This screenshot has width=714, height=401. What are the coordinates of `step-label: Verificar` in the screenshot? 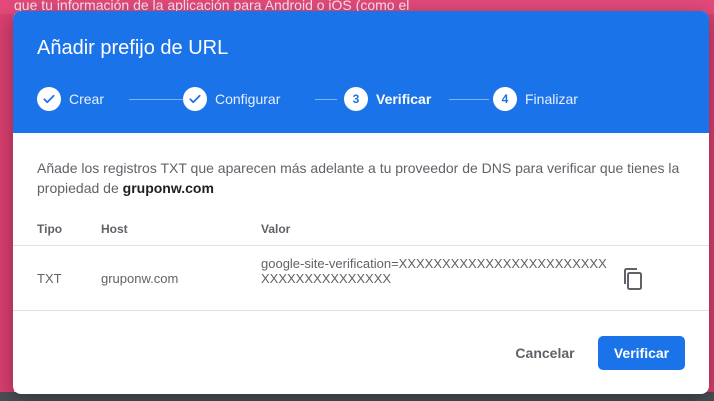 It's located at (404, 99).